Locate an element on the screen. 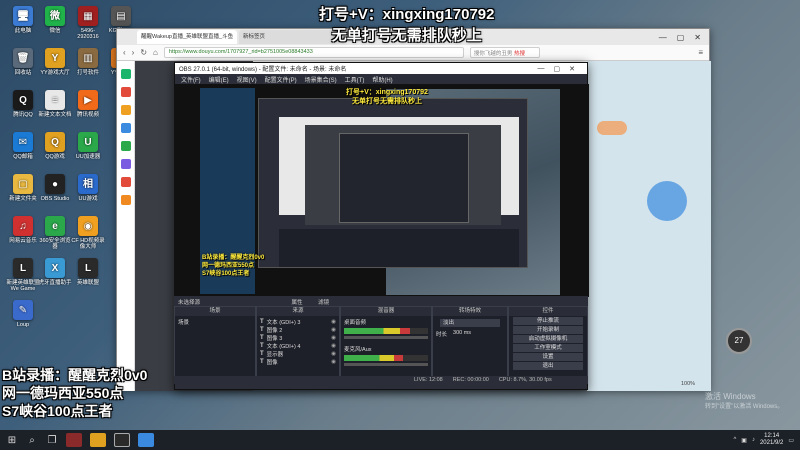 This screenshot has height=450, width=800. desktop-icon: L 新建英雄联盟We Game is located at coordinates (23, 275).